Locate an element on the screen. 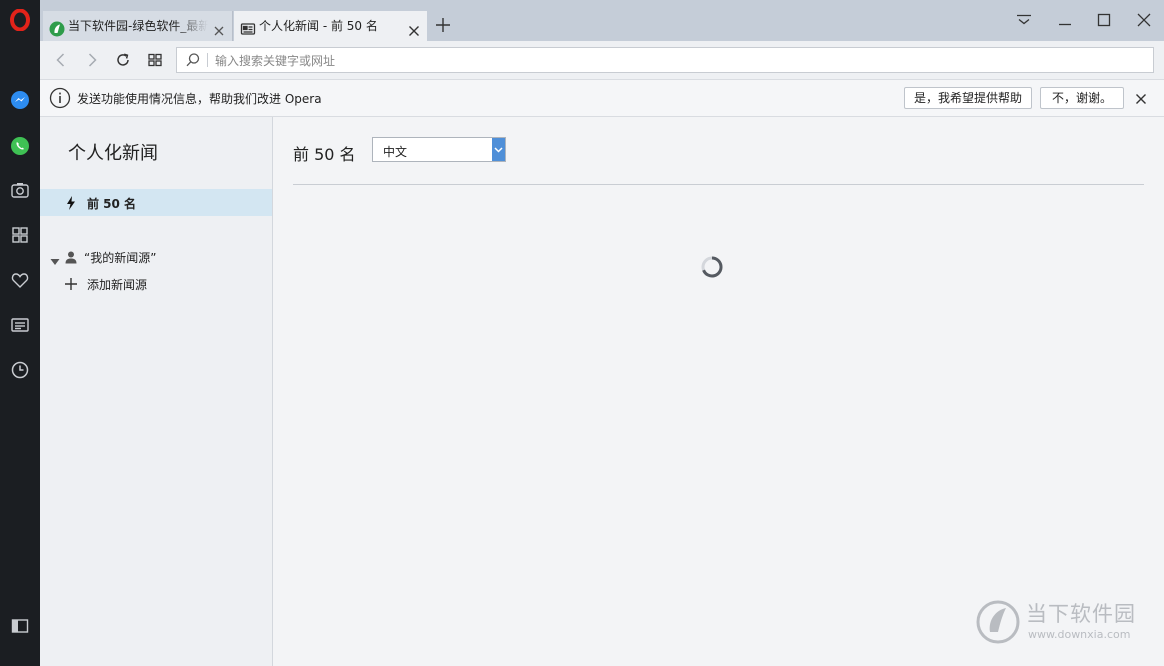 This screenshot has height=666, width=1164. tab-downxia: 当下软件园-绿色软件_最新 is located at coordinates (138, 26).